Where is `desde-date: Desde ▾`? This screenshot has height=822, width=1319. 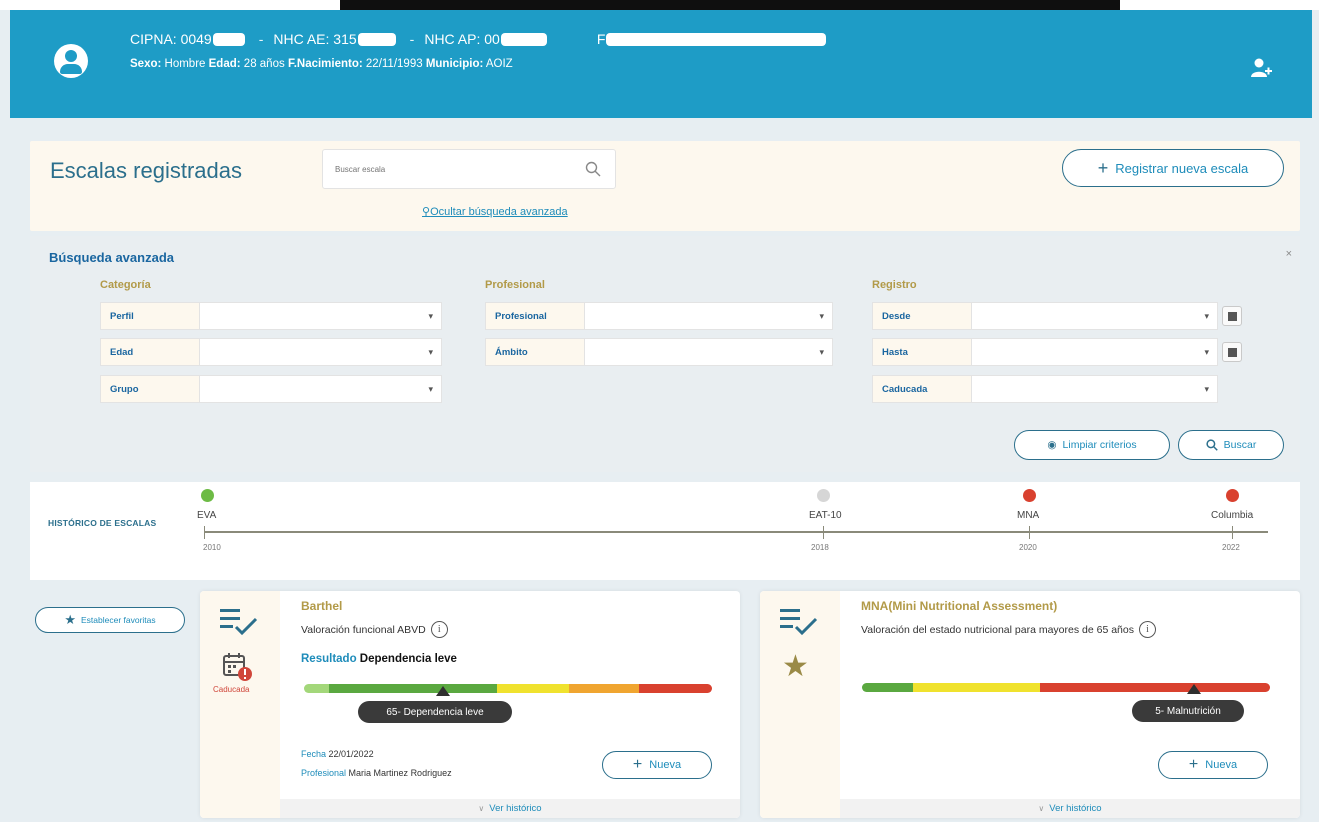
desde-date: Desde ▾ is located at coordinates (1045, 316).